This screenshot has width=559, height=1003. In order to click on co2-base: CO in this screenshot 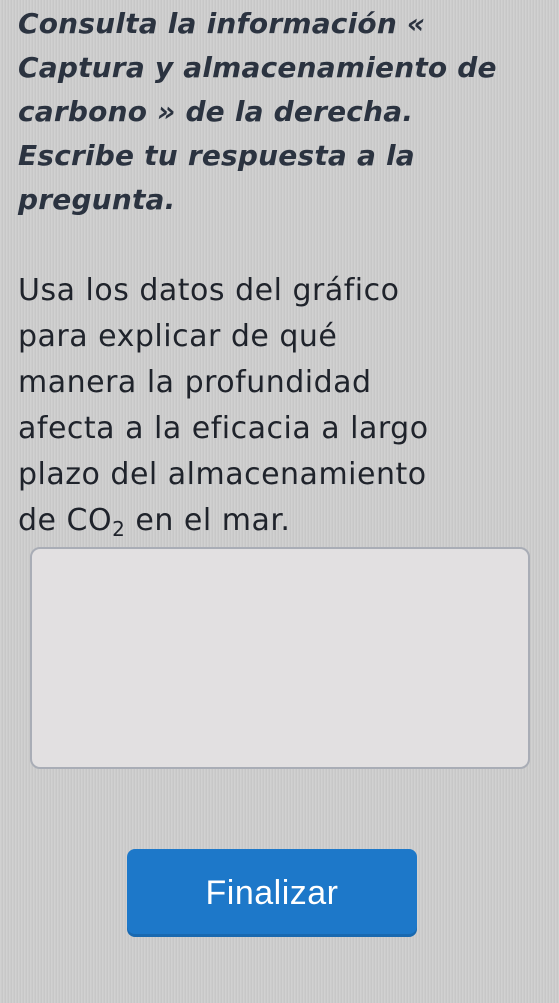, I will do `click(89, 520)`.